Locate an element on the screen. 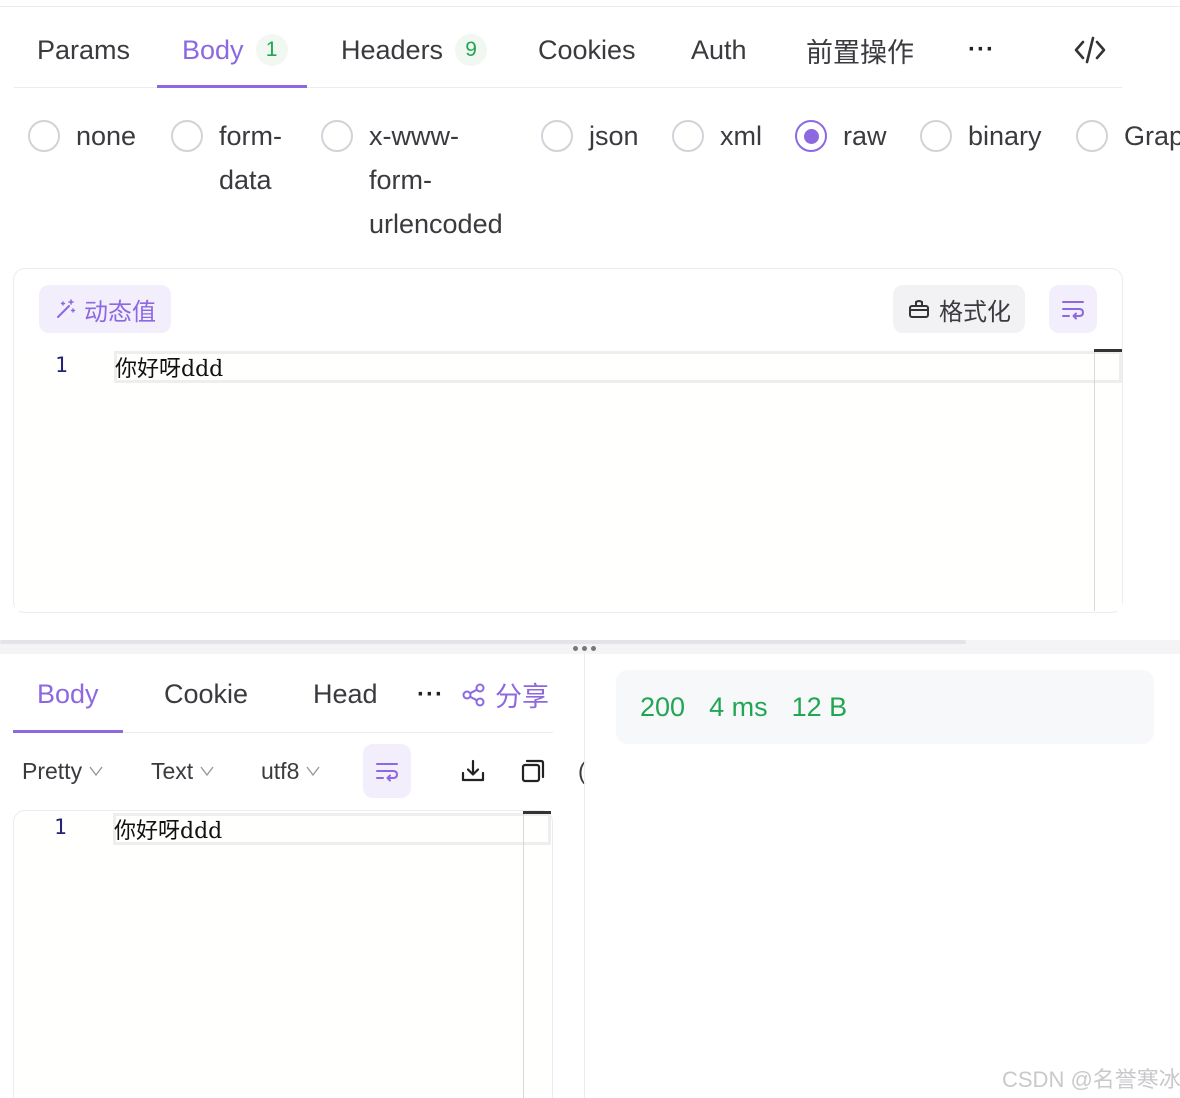 This screenshot has height=1098, width=1180. tab-label: Auth is located at coordinates (719, 49).